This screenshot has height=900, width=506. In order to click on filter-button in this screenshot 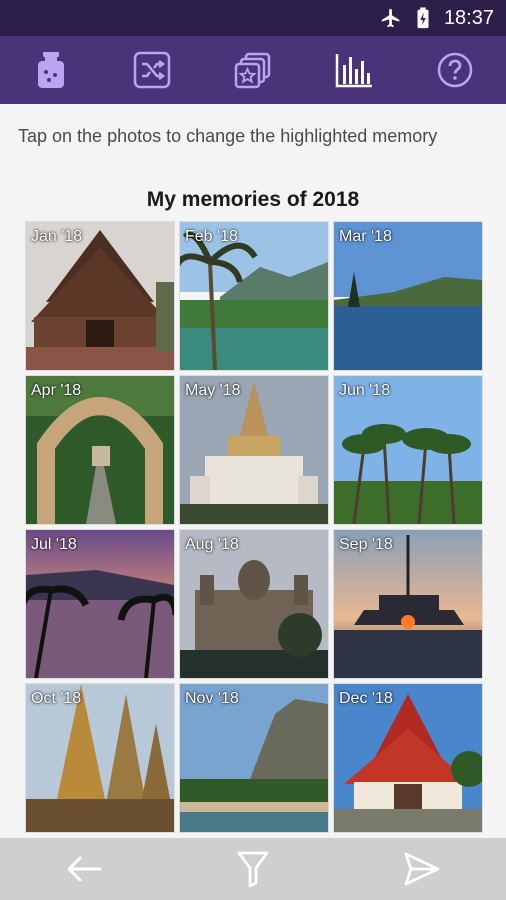, I will do `click(253, 869)`.